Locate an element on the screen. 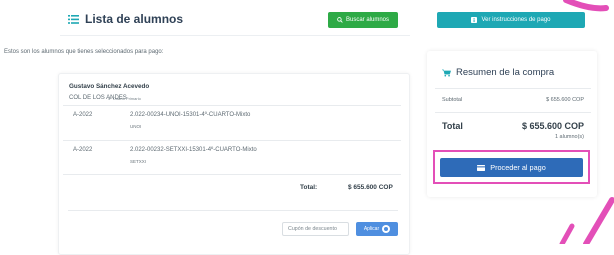 The image size is (614, 255). list-icon is located at coordinates (73, 19).